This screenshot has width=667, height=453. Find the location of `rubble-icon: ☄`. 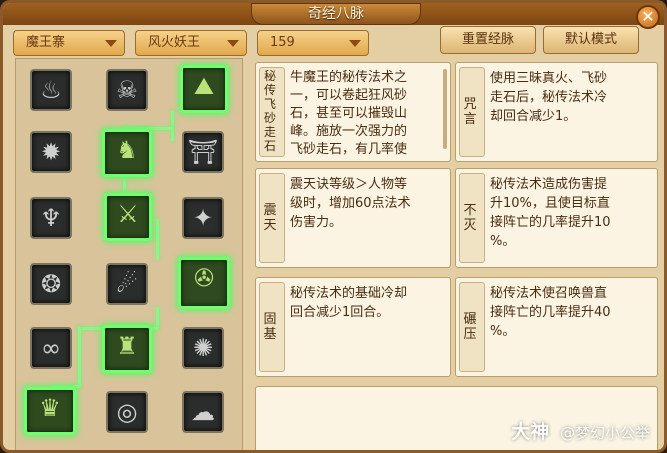

rubble-icon: ☄ is located at coordinates (127, 284).